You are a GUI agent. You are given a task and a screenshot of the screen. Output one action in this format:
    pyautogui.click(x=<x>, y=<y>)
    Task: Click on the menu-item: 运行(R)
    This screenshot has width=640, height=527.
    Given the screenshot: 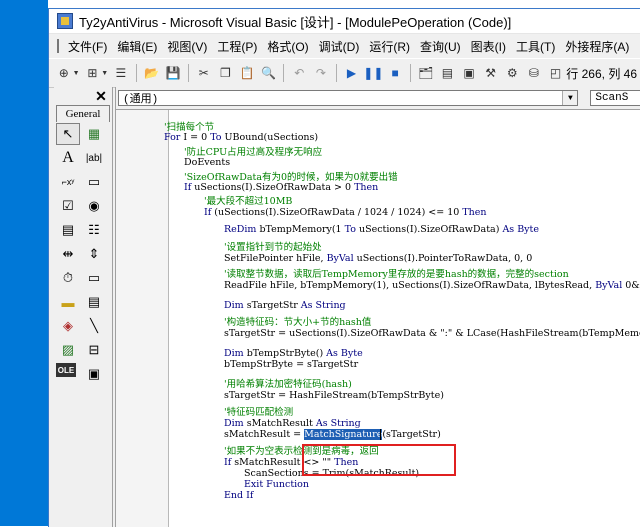 What is the action you would take?
    pyautogui.click(x=389, y=46)
    